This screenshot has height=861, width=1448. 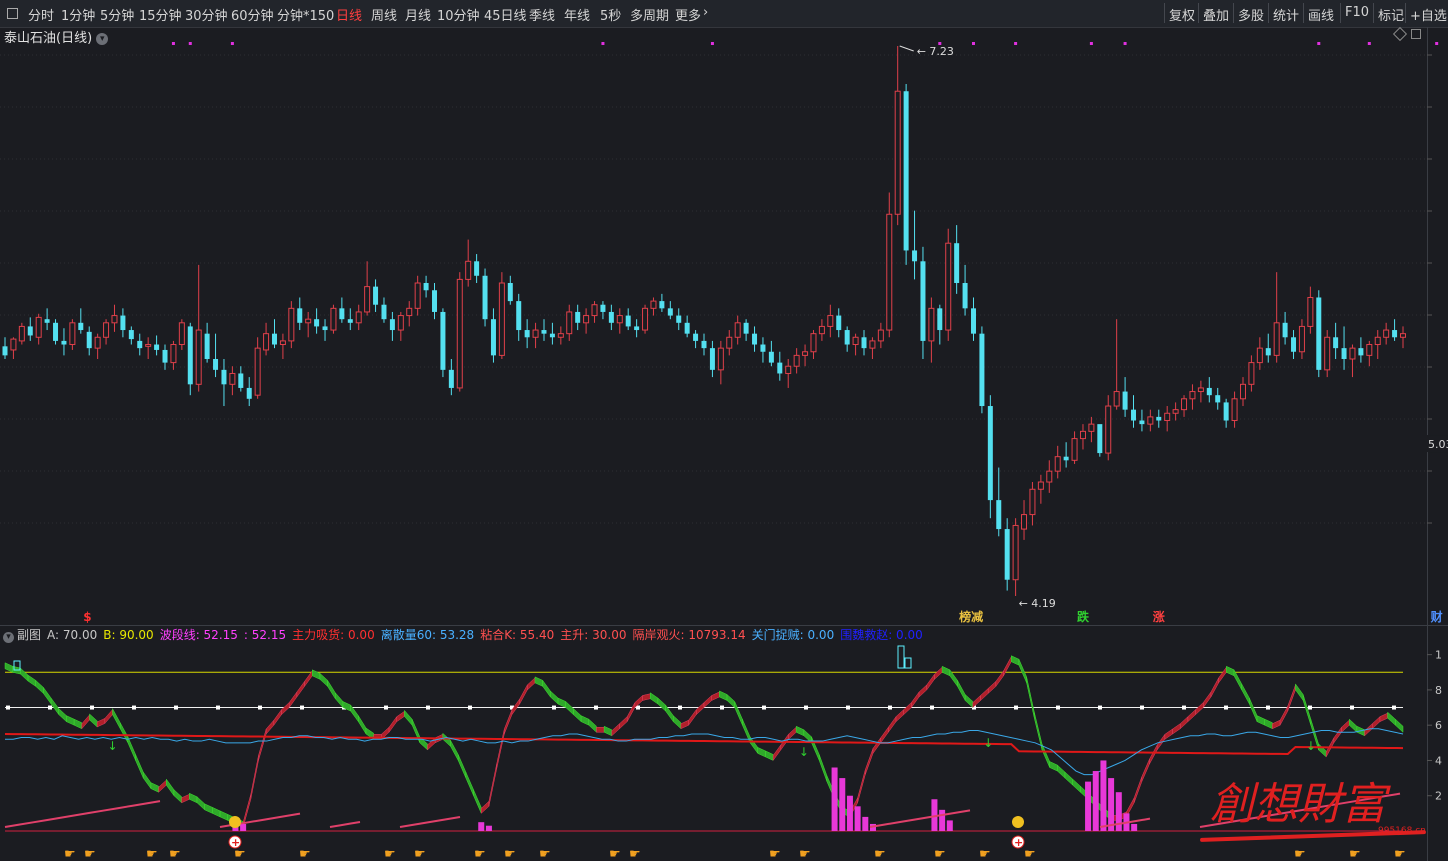 What do you see at coordinates (901, 657) in the screenshot?
I see `box-marker` at bounding box center [901, 657].